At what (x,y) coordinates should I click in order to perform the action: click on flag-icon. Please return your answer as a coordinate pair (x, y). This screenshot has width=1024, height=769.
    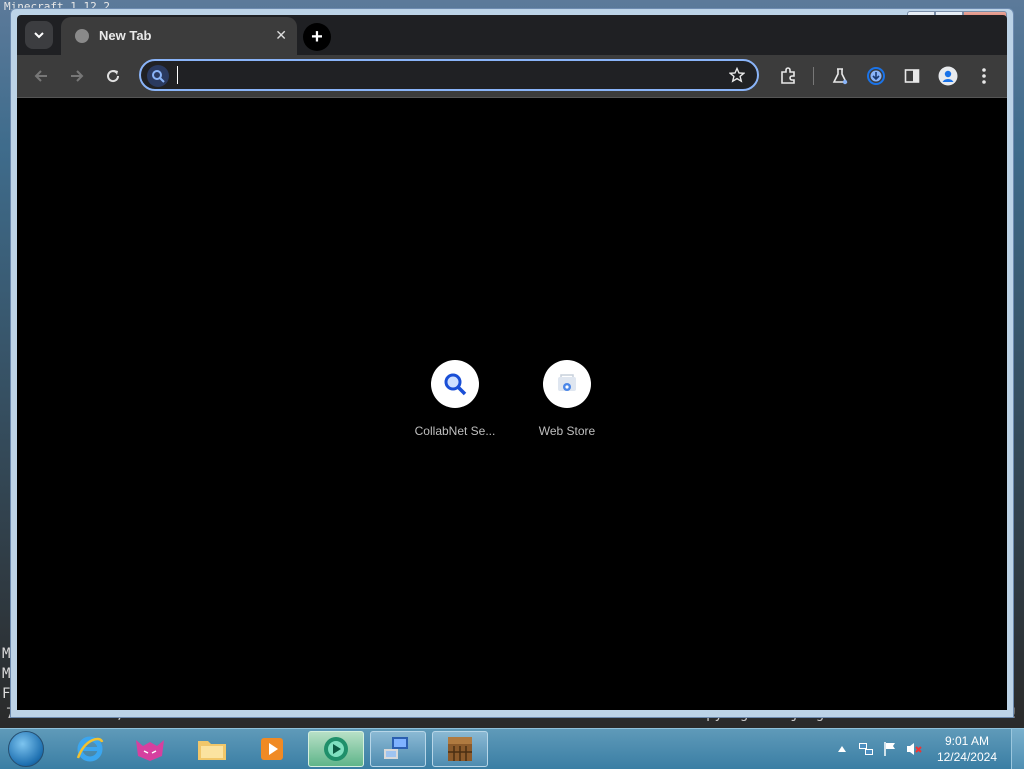
    Looking at the image, I should click on (889, 749).